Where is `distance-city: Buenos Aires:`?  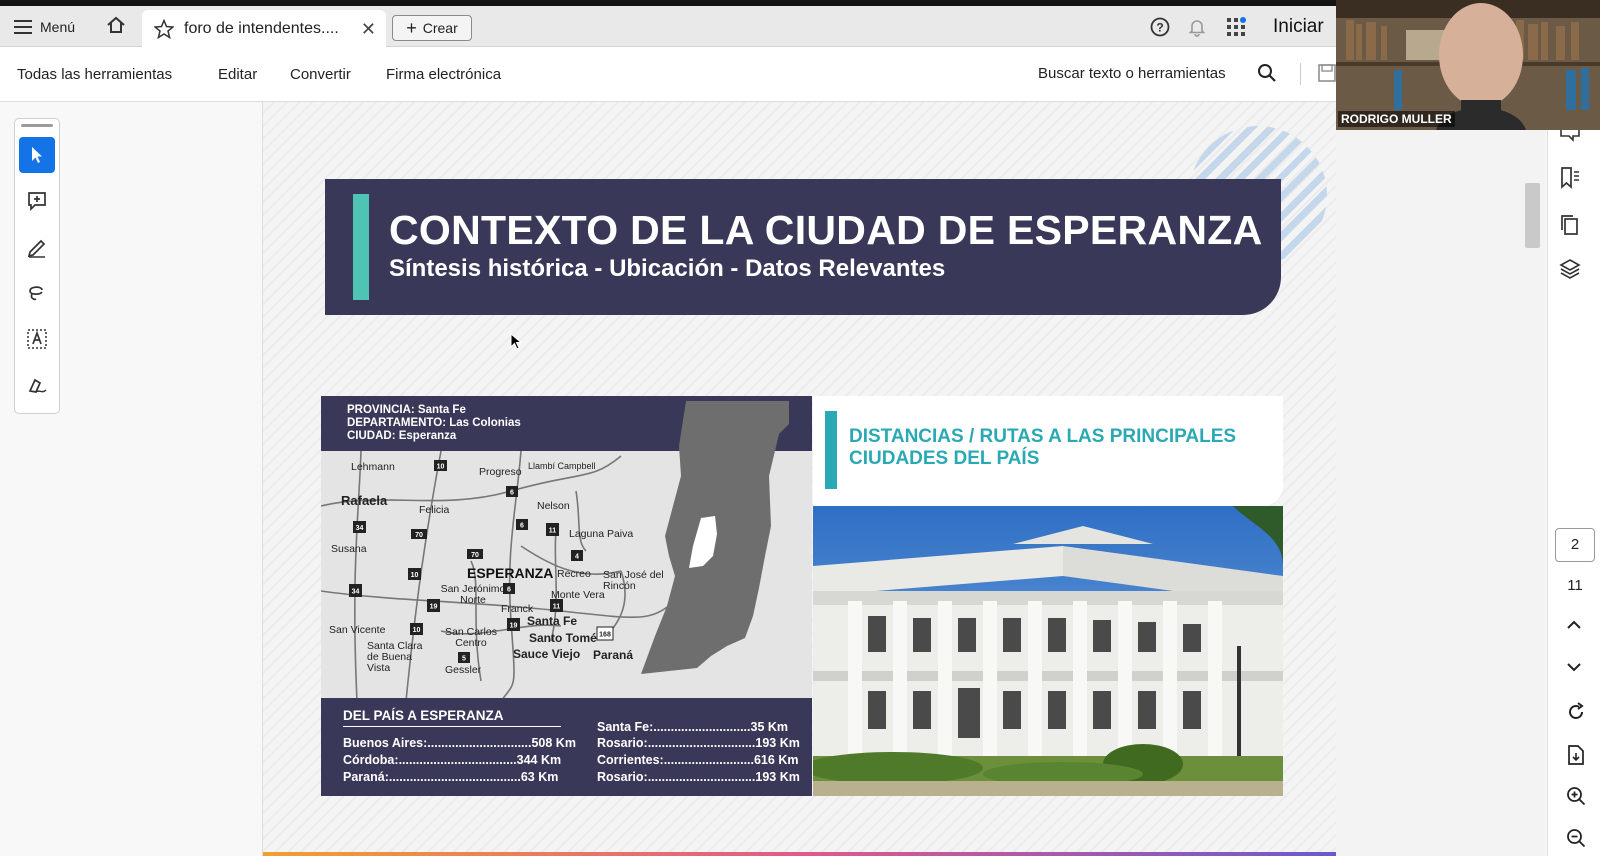
distance-city: Buenos Aires: is located at coordinates (385, 743).